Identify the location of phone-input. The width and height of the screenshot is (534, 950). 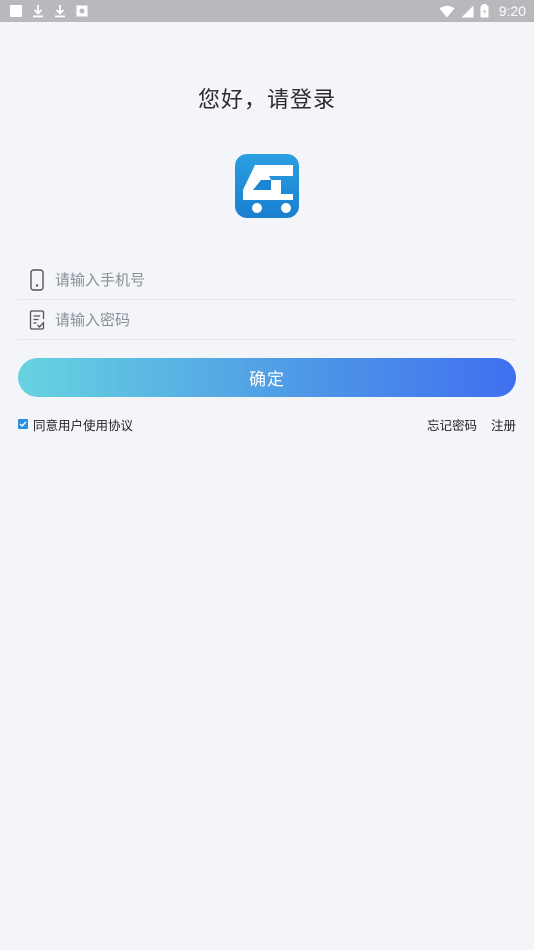
(265, 279).